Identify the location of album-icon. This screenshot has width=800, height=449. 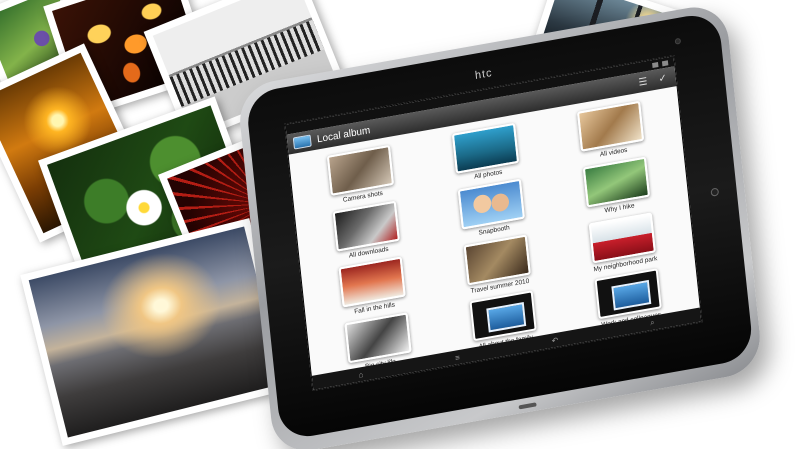
(302, 142).